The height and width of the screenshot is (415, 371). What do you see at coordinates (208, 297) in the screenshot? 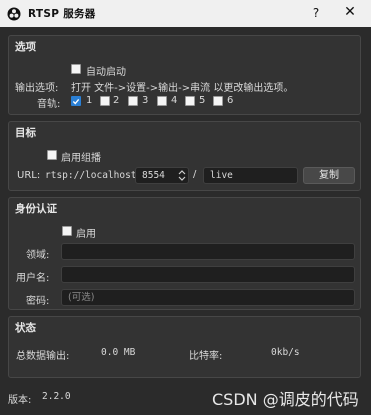
I see `password-input: (可选)` at bounding box center [208, 297].